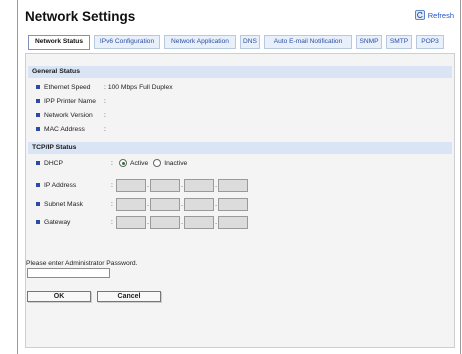 Image resolution: width=462 pixels, height=354 pixels. I want to click on dhcp-inactive-radio, so click(157, 163).